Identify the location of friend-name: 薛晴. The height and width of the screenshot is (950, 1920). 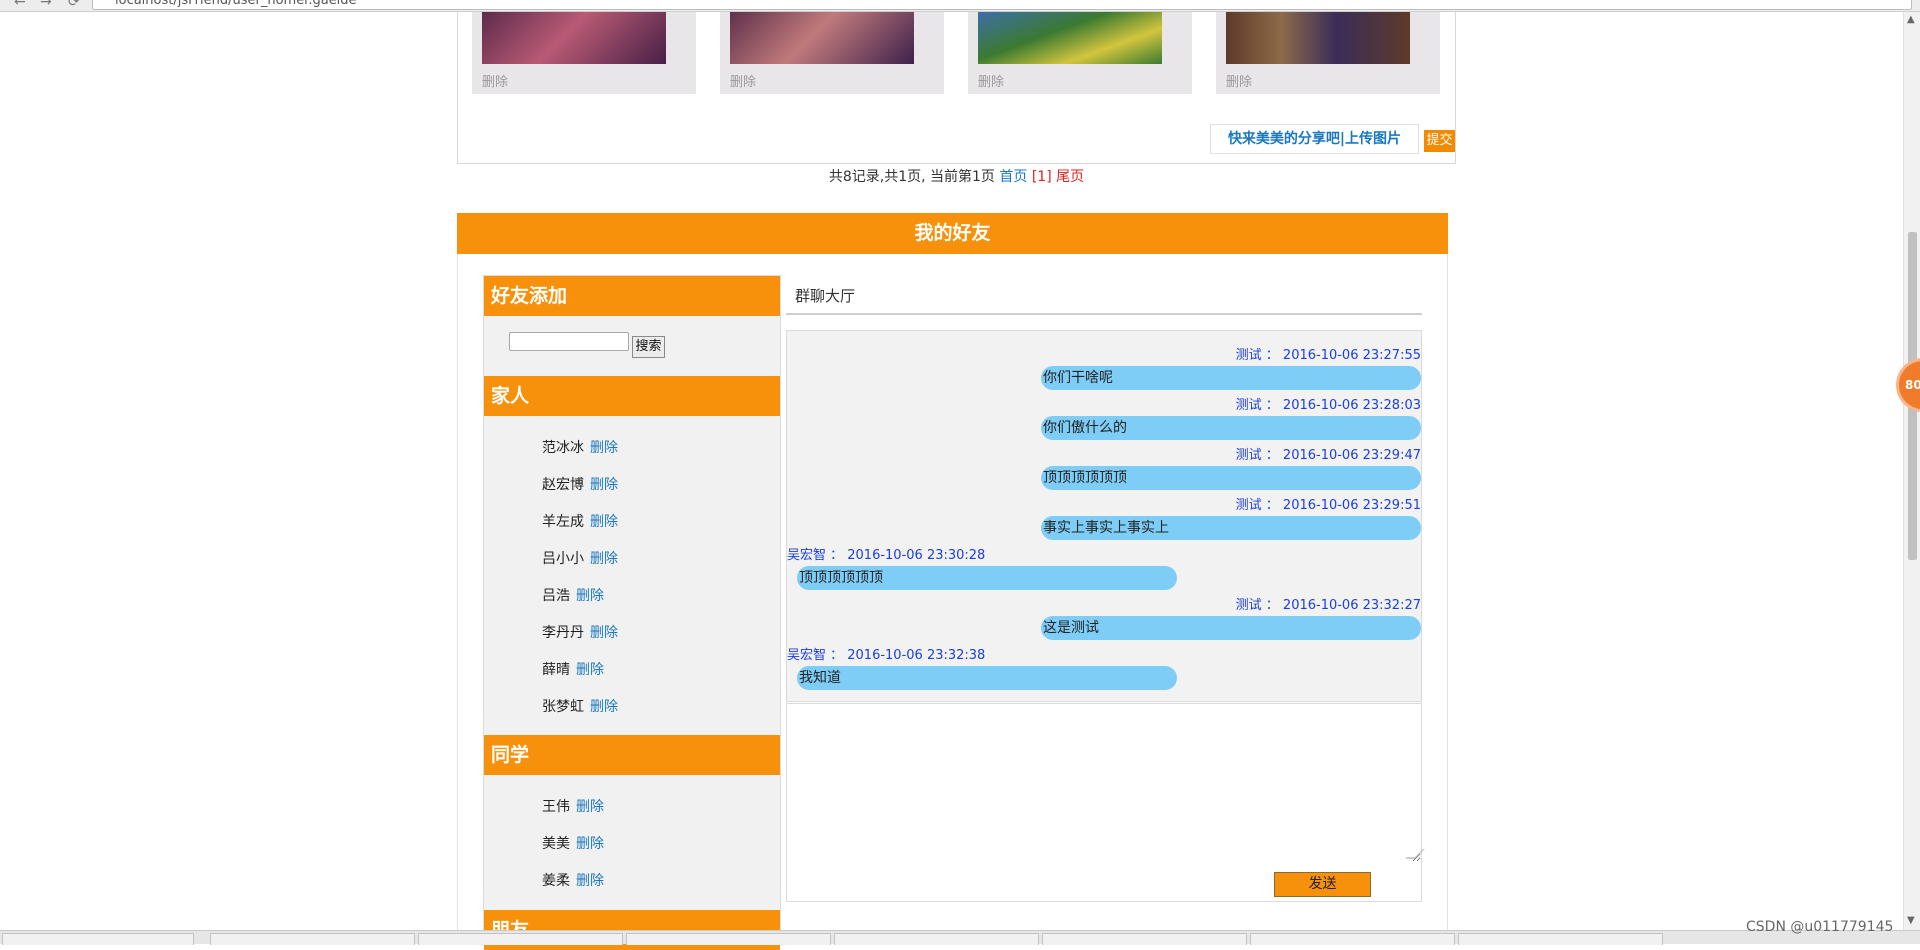
(556, 670).